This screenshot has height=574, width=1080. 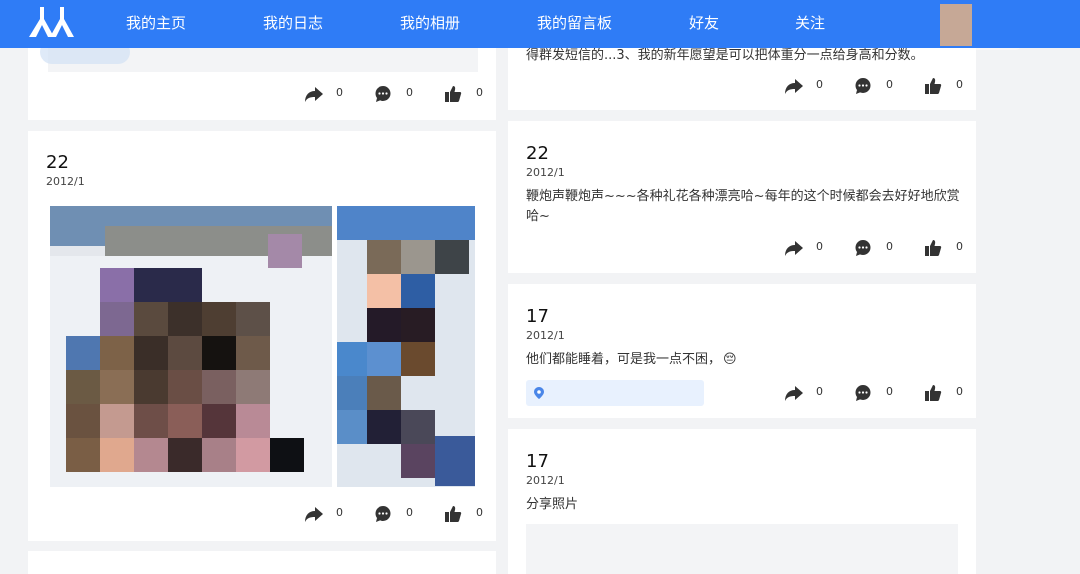 I want to click on nav-item-home: 我的主页, so click(x=156, y=23).